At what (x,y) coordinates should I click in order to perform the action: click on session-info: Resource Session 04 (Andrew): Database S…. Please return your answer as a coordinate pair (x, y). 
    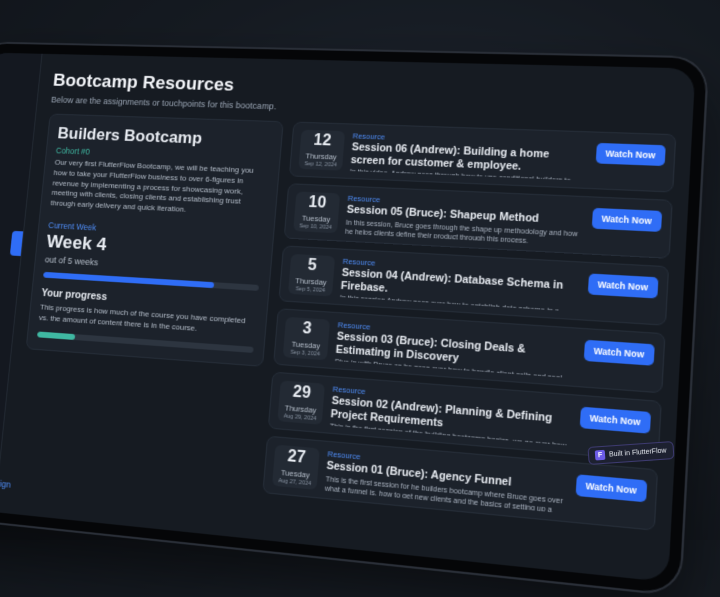
    Looking at the image, I should click on (460, 284).